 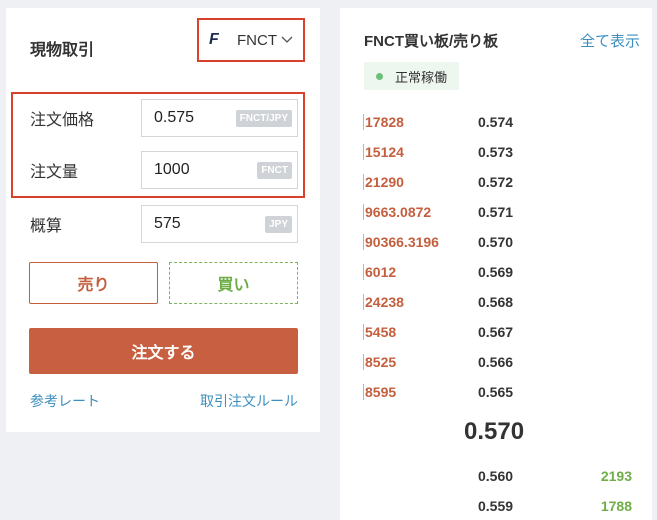 What do you see at coordinates (383, 152) in the screenshot?
I see `ask-qty: 15124` at bounding box center [383, 152].